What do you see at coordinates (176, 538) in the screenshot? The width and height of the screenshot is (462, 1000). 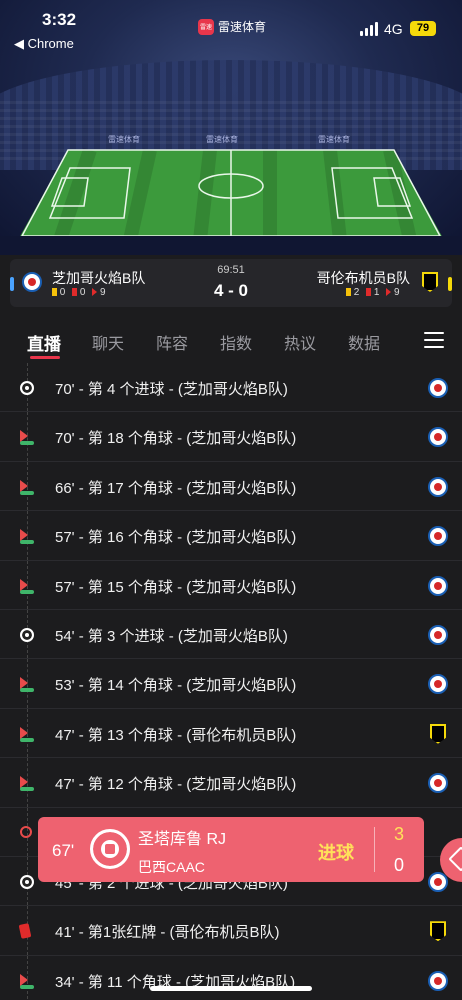 I see `event-text: 57' - 第 16 个角球 - (芝加哥火焰B队)` at bounding box center [176, 538].